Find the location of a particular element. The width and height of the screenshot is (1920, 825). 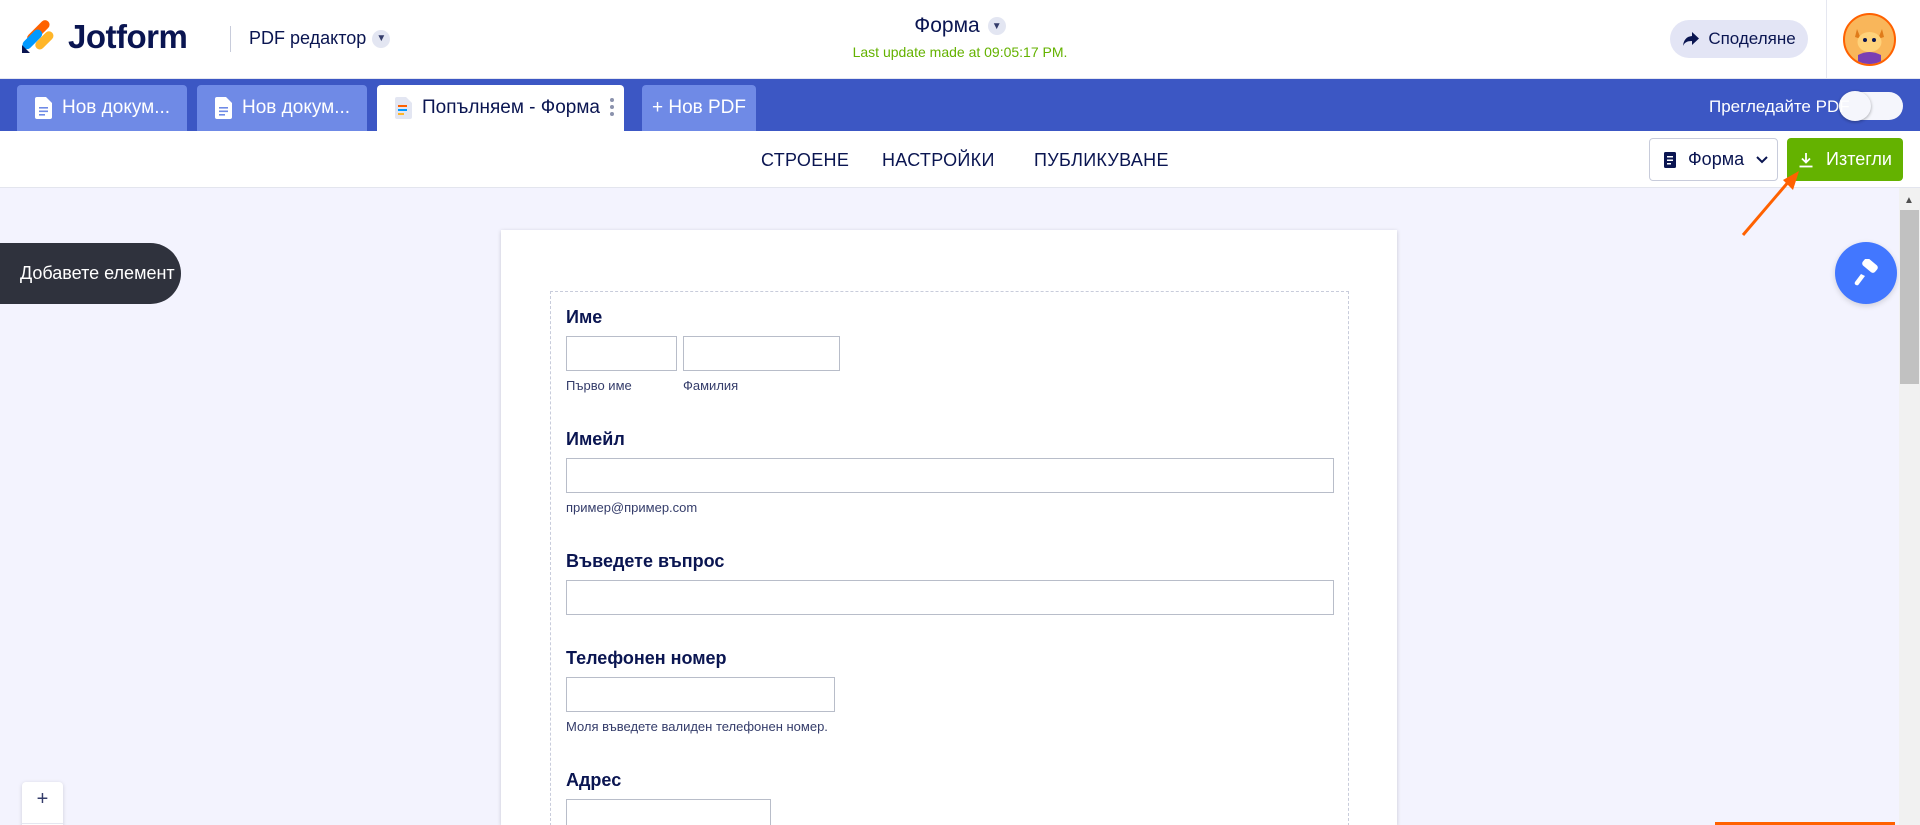

share-arrow-icon is located at coordinates (1691, 39).